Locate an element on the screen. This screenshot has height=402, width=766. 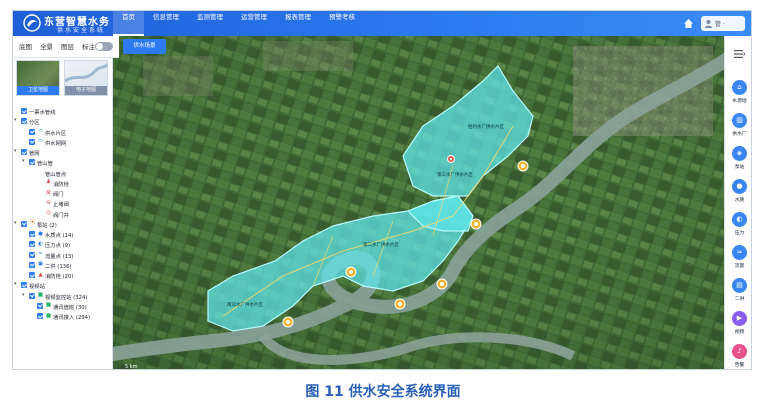
panorama-control: 全景 is located at coordinates (46, 46).